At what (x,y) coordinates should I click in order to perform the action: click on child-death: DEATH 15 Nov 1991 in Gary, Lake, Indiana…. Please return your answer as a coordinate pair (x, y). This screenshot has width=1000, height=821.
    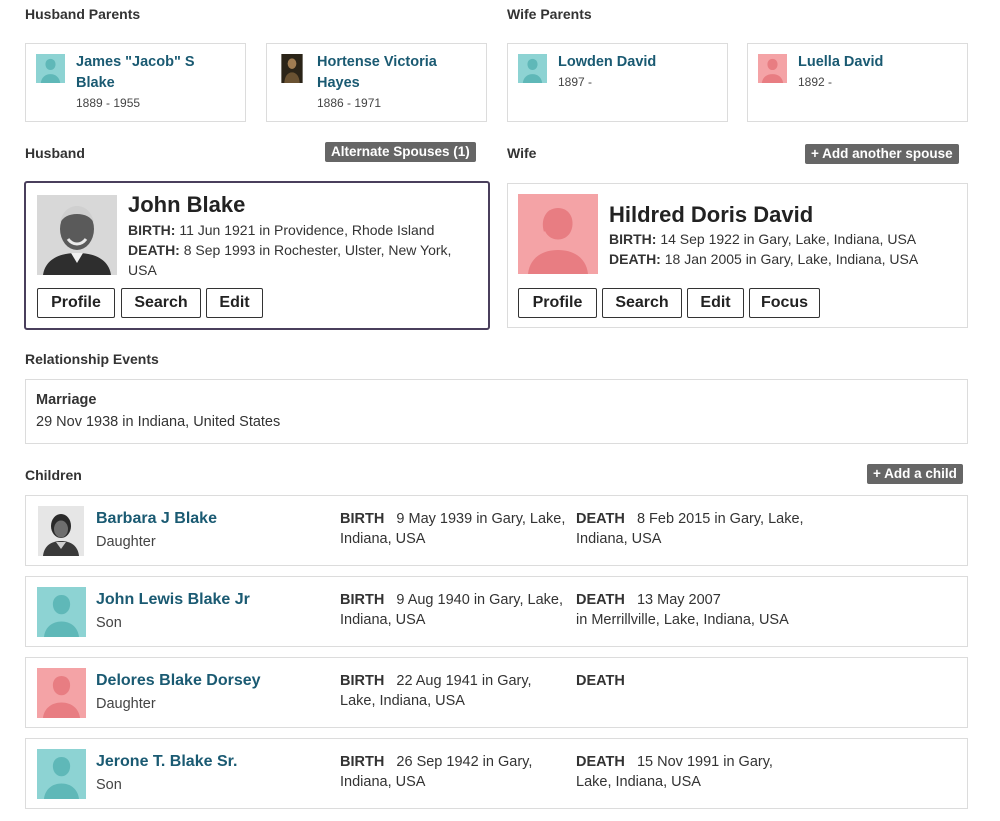
    Looking at the image, I should click on (766, 772).